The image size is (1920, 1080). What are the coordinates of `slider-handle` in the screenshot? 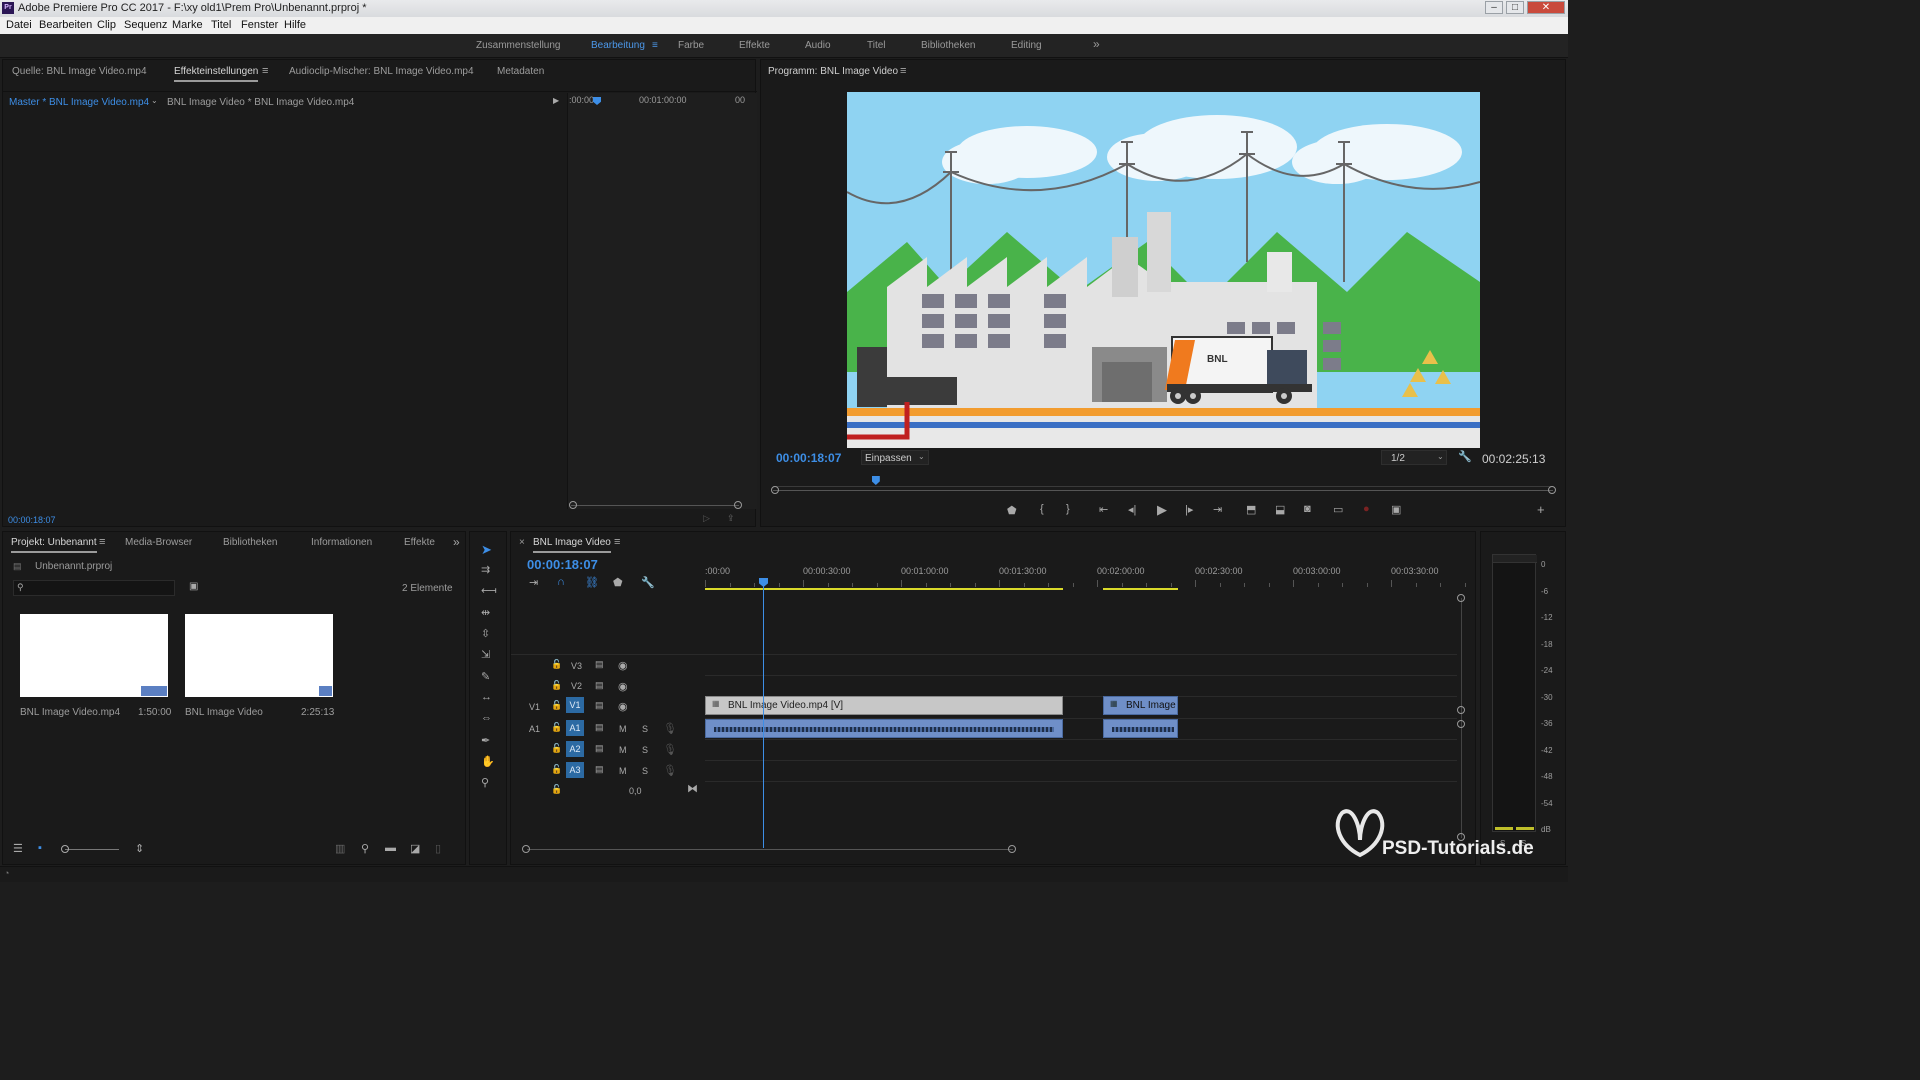 It's located at (65, 849).